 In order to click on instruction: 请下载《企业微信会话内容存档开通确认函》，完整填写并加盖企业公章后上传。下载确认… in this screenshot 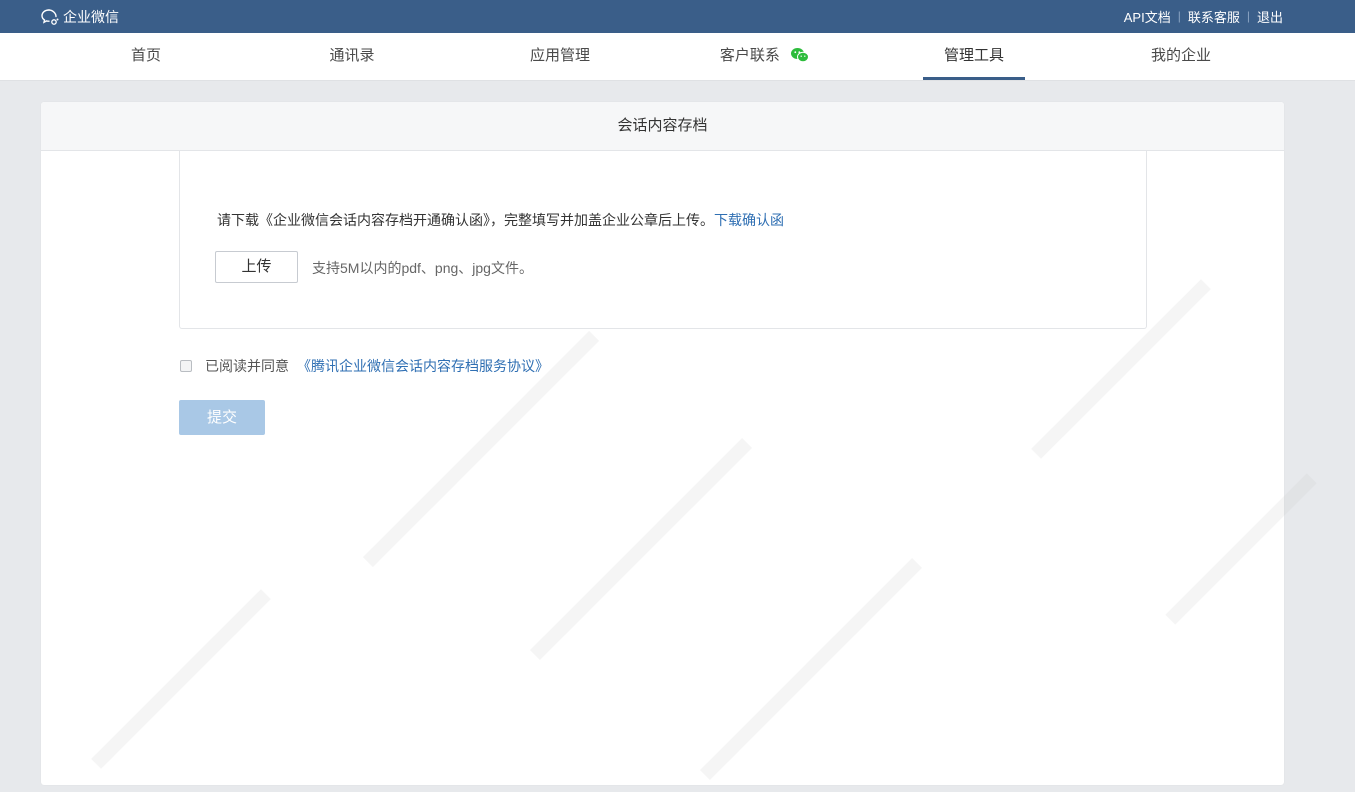, I will do `click(500, 220)`.